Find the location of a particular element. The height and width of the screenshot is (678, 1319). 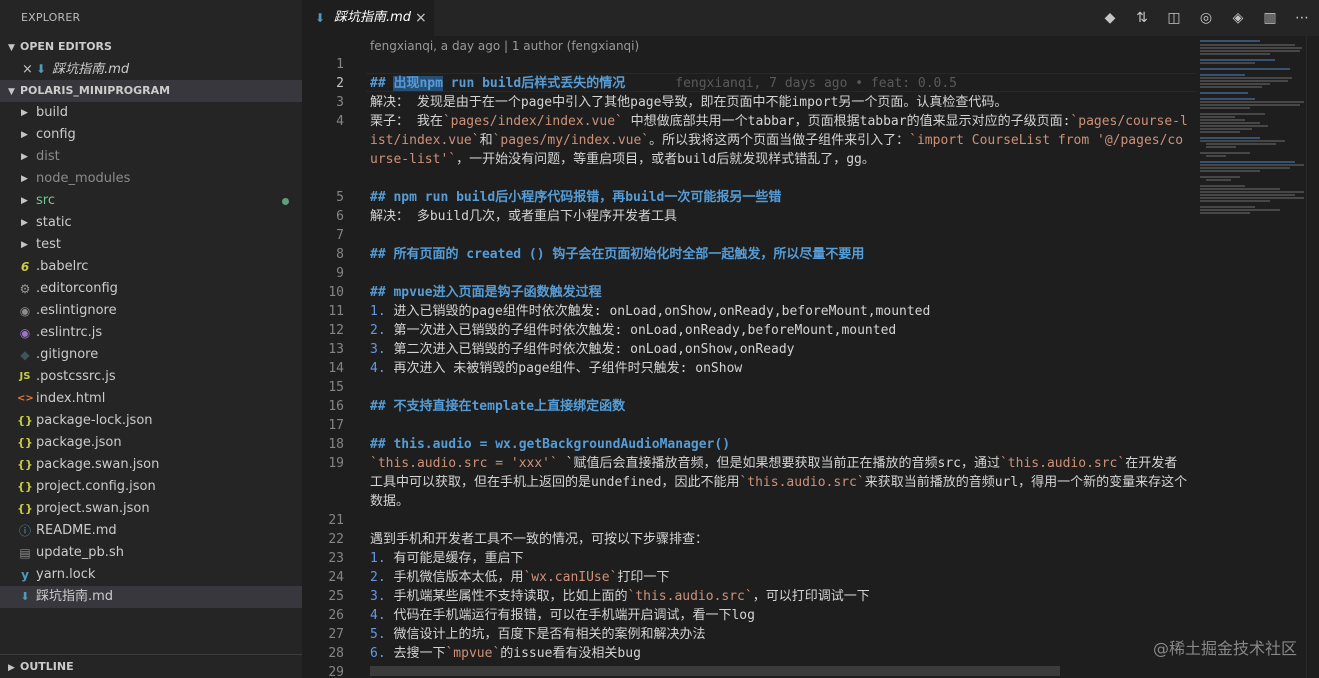

tree-file-babelrc: 6 .babelrc is located at coordinates (151, 267).